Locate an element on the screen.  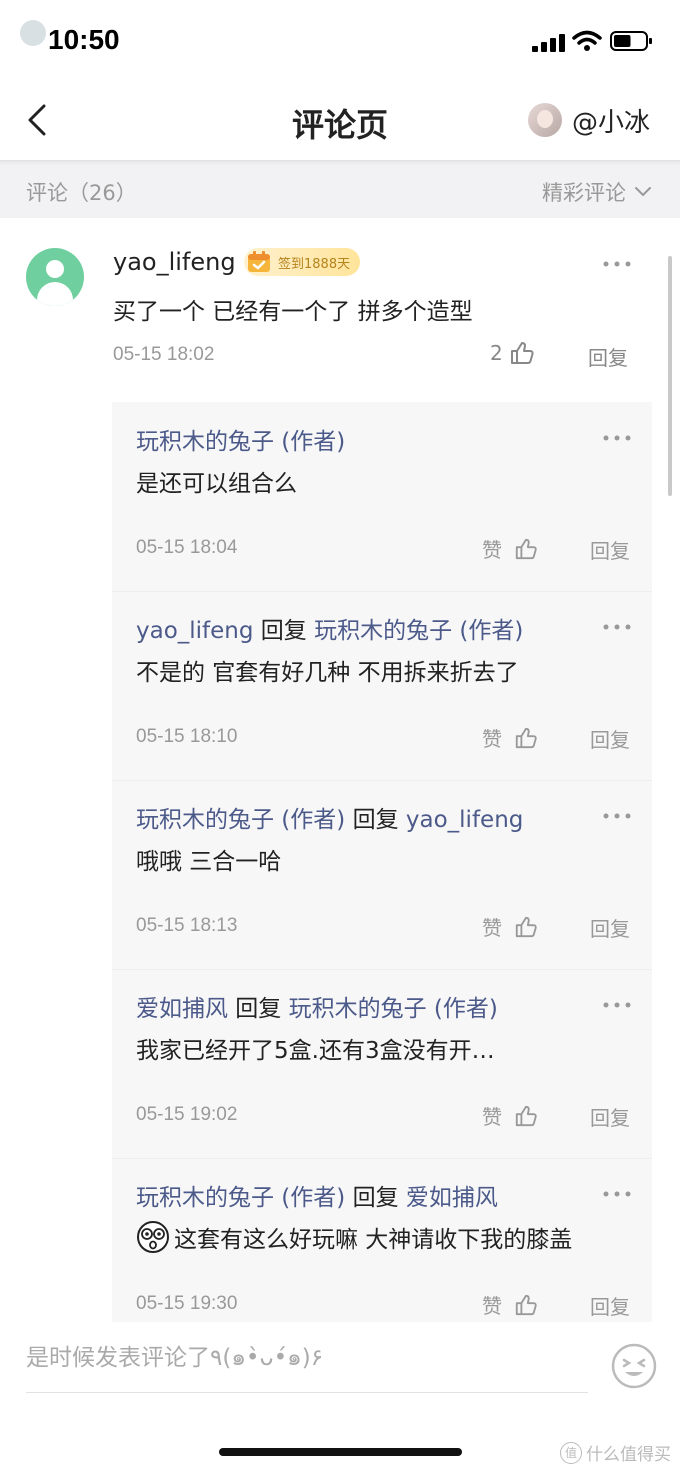
reply-author: 爱如捕风 is located at coordinates (182, 1009).